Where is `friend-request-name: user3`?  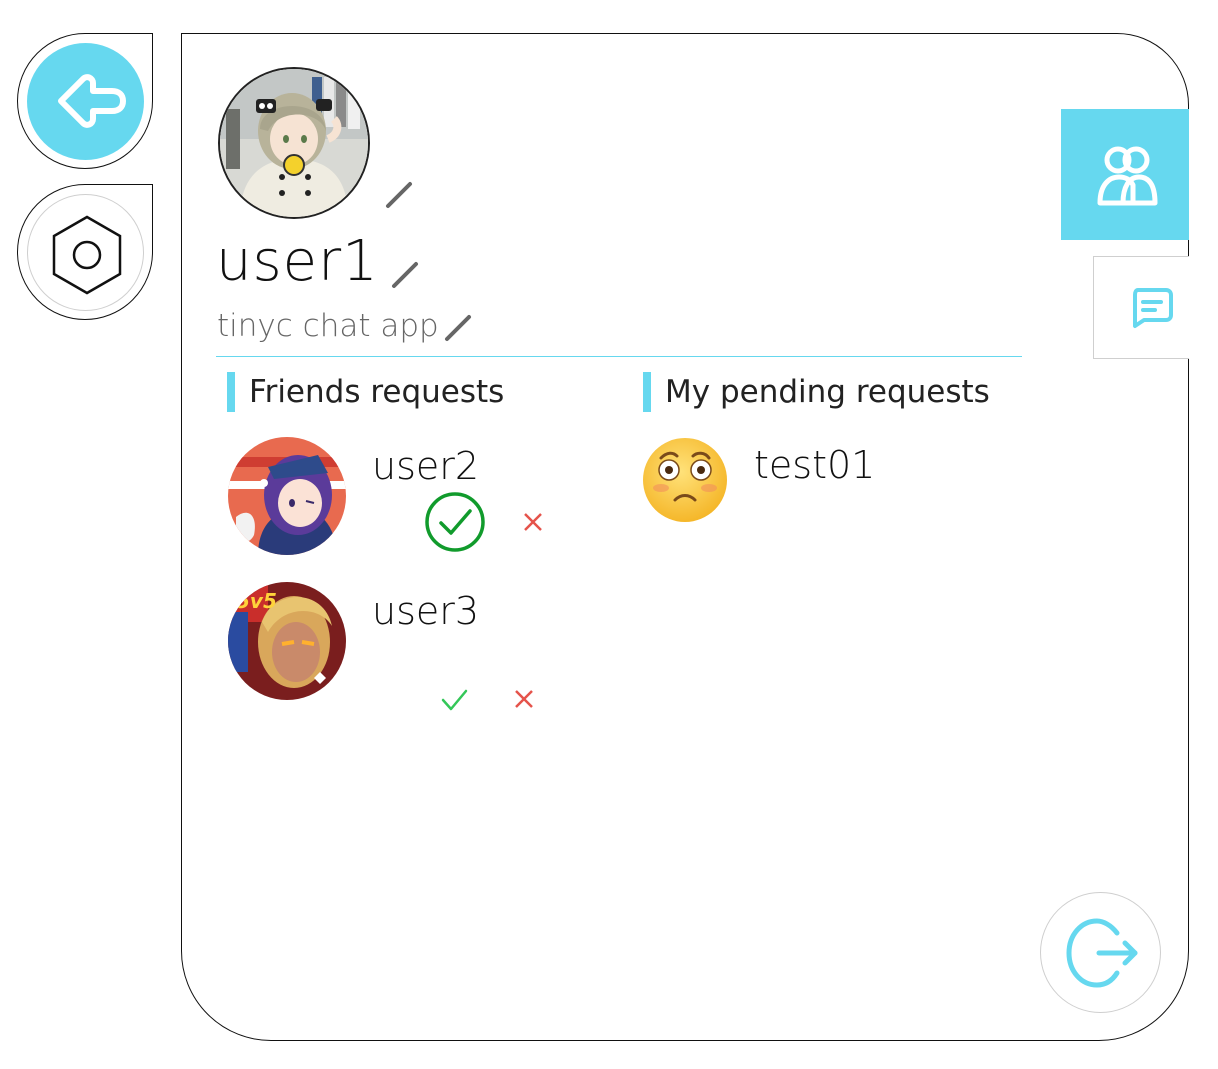
friend-request-name: user3 is located at coordinates (426, 611).